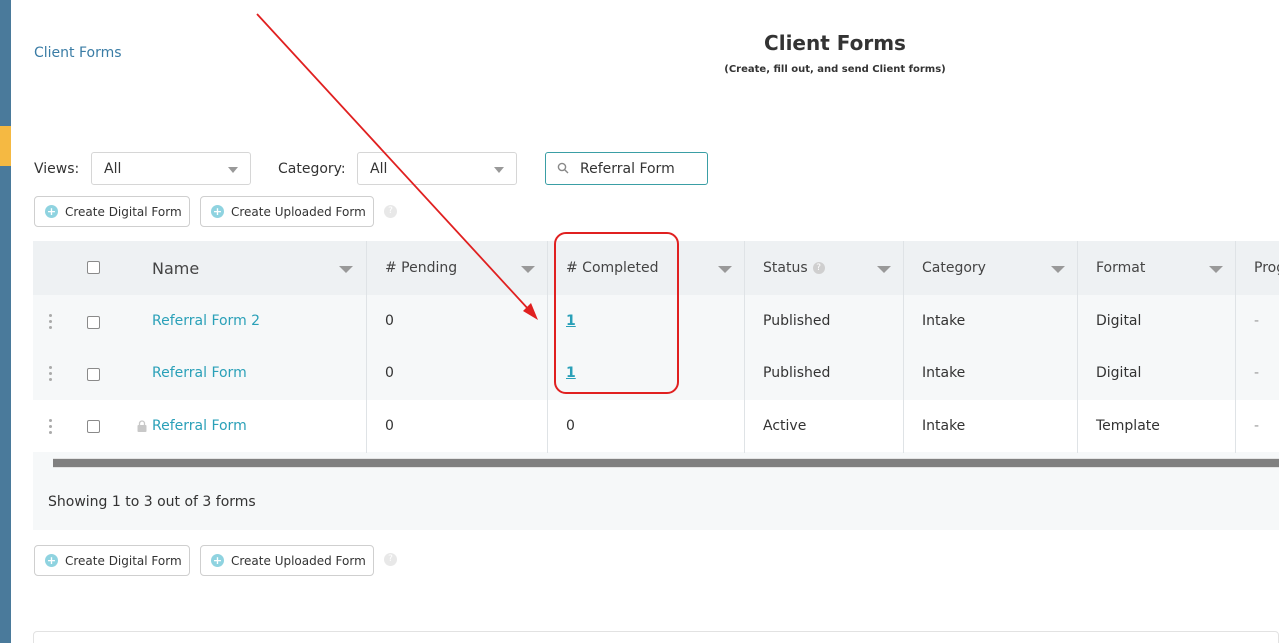 The image size is (1279, 643). I want to click on views-label: Views:, so click(57, 169).